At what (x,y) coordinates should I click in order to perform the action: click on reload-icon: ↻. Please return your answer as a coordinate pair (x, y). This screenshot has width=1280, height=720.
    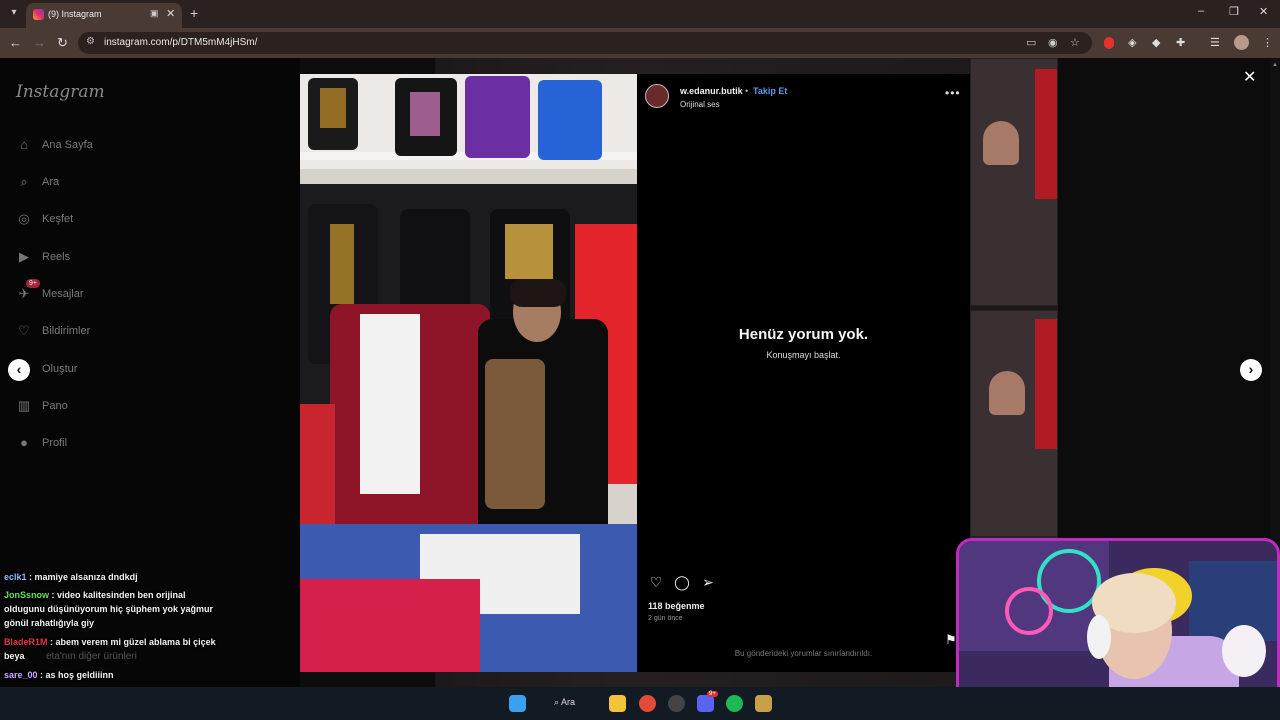
    Looking at the image, I should click on (62, 43).